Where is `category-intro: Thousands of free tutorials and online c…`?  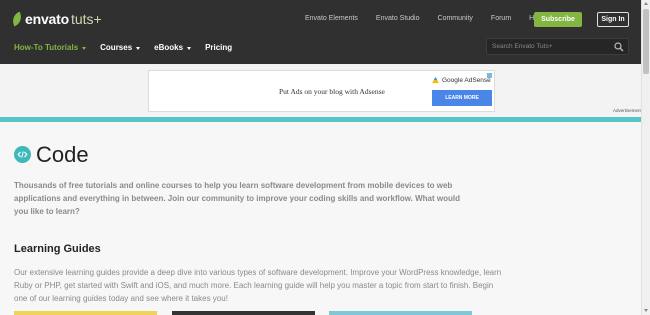
category-intro: Thousands of free tutorials and online c… is located at coordinates (237, 198).